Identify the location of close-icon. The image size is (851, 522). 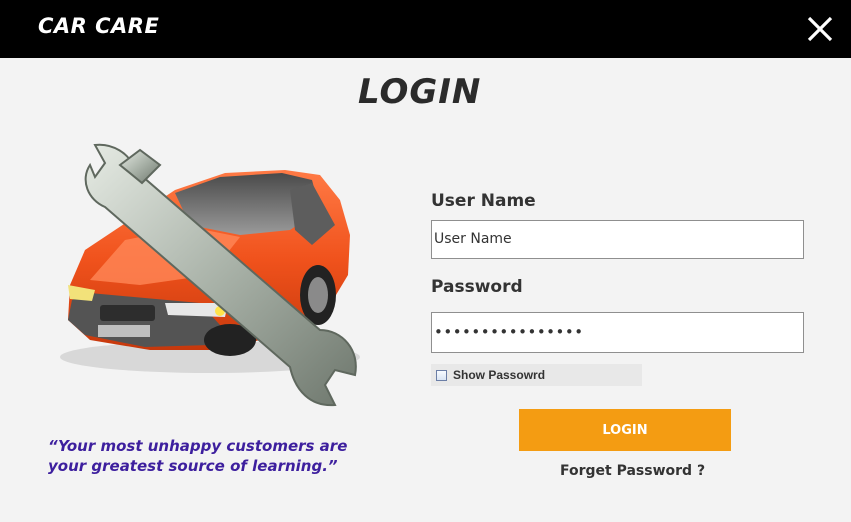
(820, 29).